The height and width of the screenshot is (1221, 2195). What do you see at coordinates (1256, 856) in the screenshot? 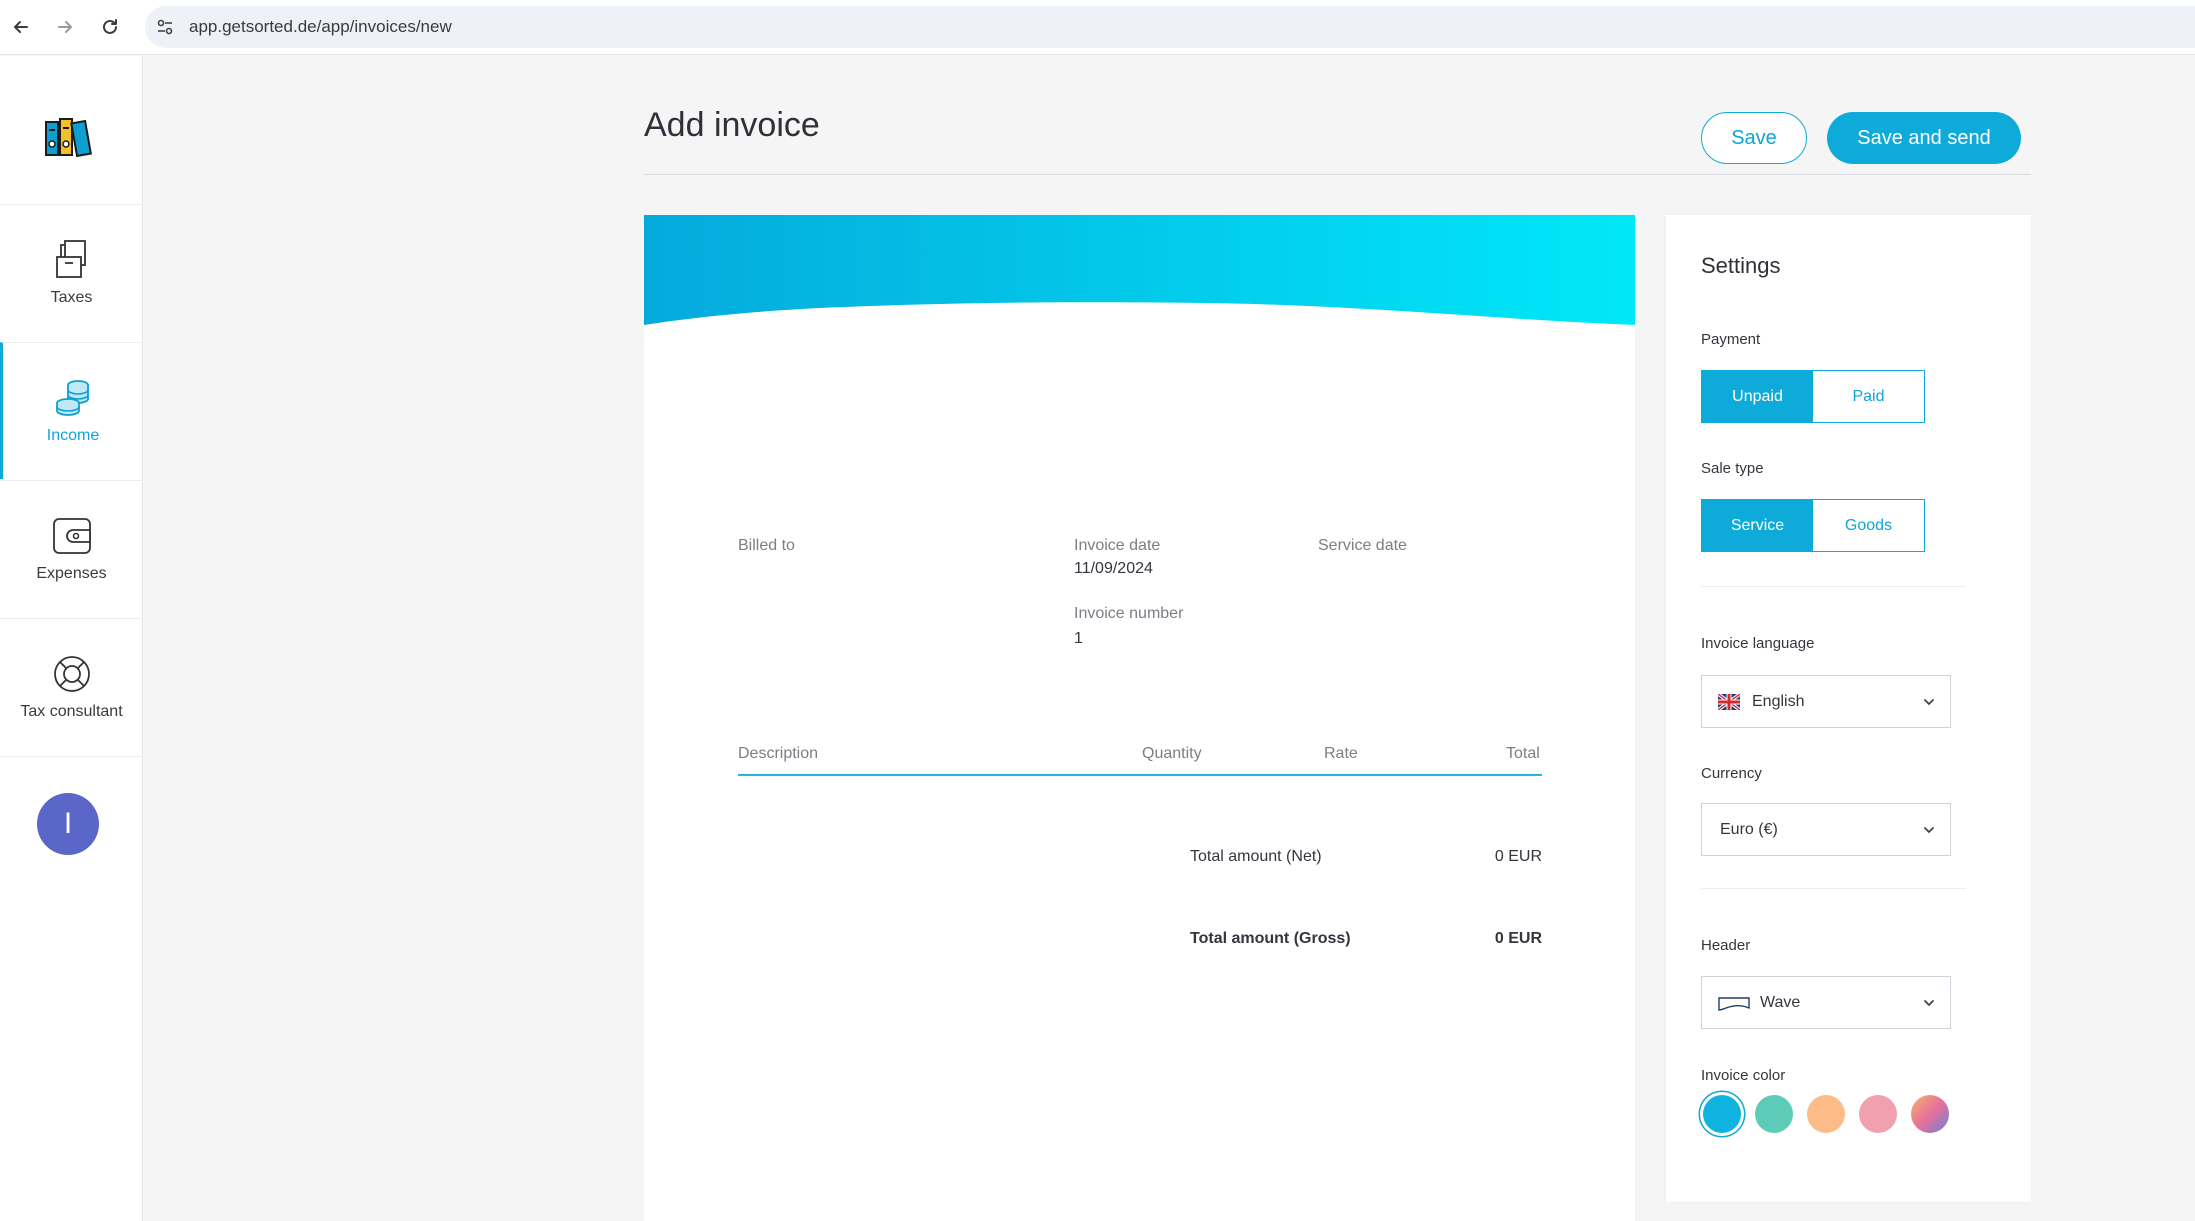
I see `net-total-label: Total amount (Net)` at bounding box center [1256, 856].